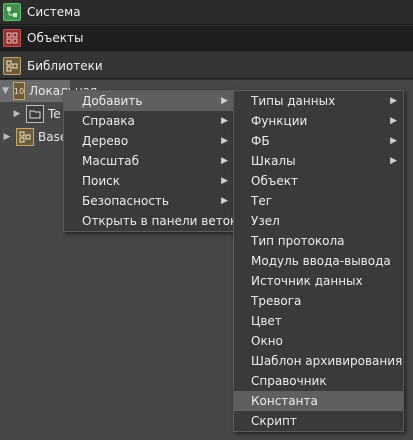 This screenshot has width=413, height=440. I want to click on submenu-item-constant: Константа, so click(318, 401).